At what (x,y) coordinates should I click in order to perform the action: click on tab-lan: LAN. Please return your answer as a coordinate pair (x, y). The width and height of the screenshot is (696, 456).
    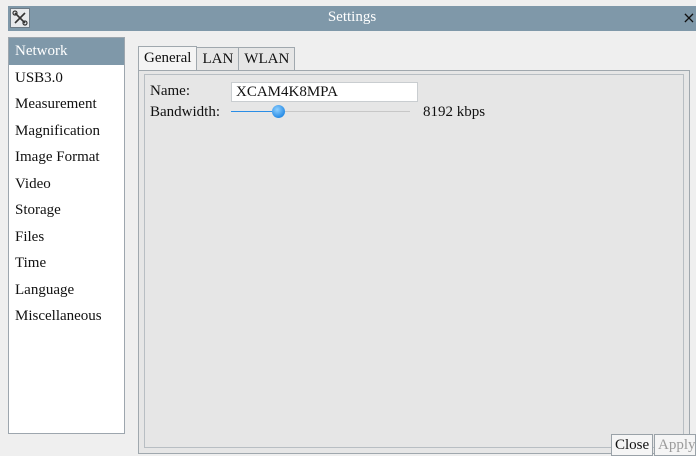
    Looking at the image, I should click on (218, 58).